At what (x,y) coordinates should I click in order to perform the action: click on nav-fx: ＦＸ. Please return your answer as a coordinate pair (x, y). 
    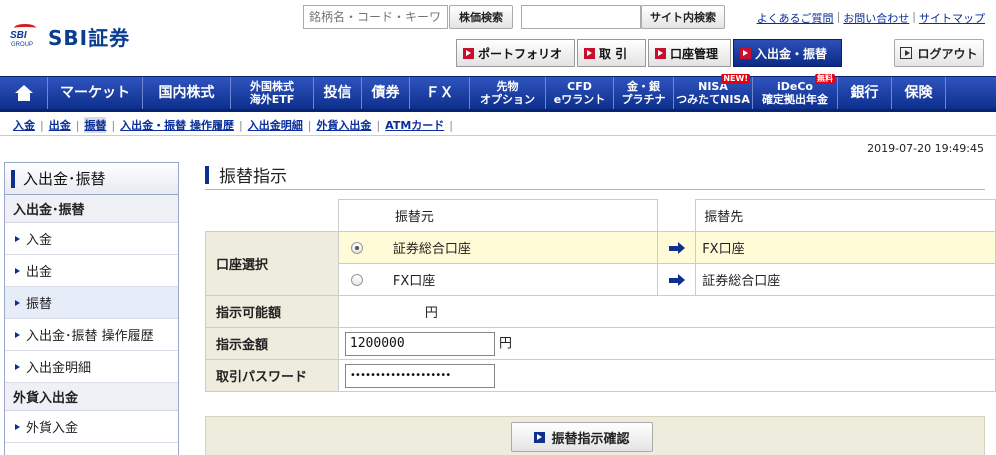
    Looking at the image, I should click on (440, 93).